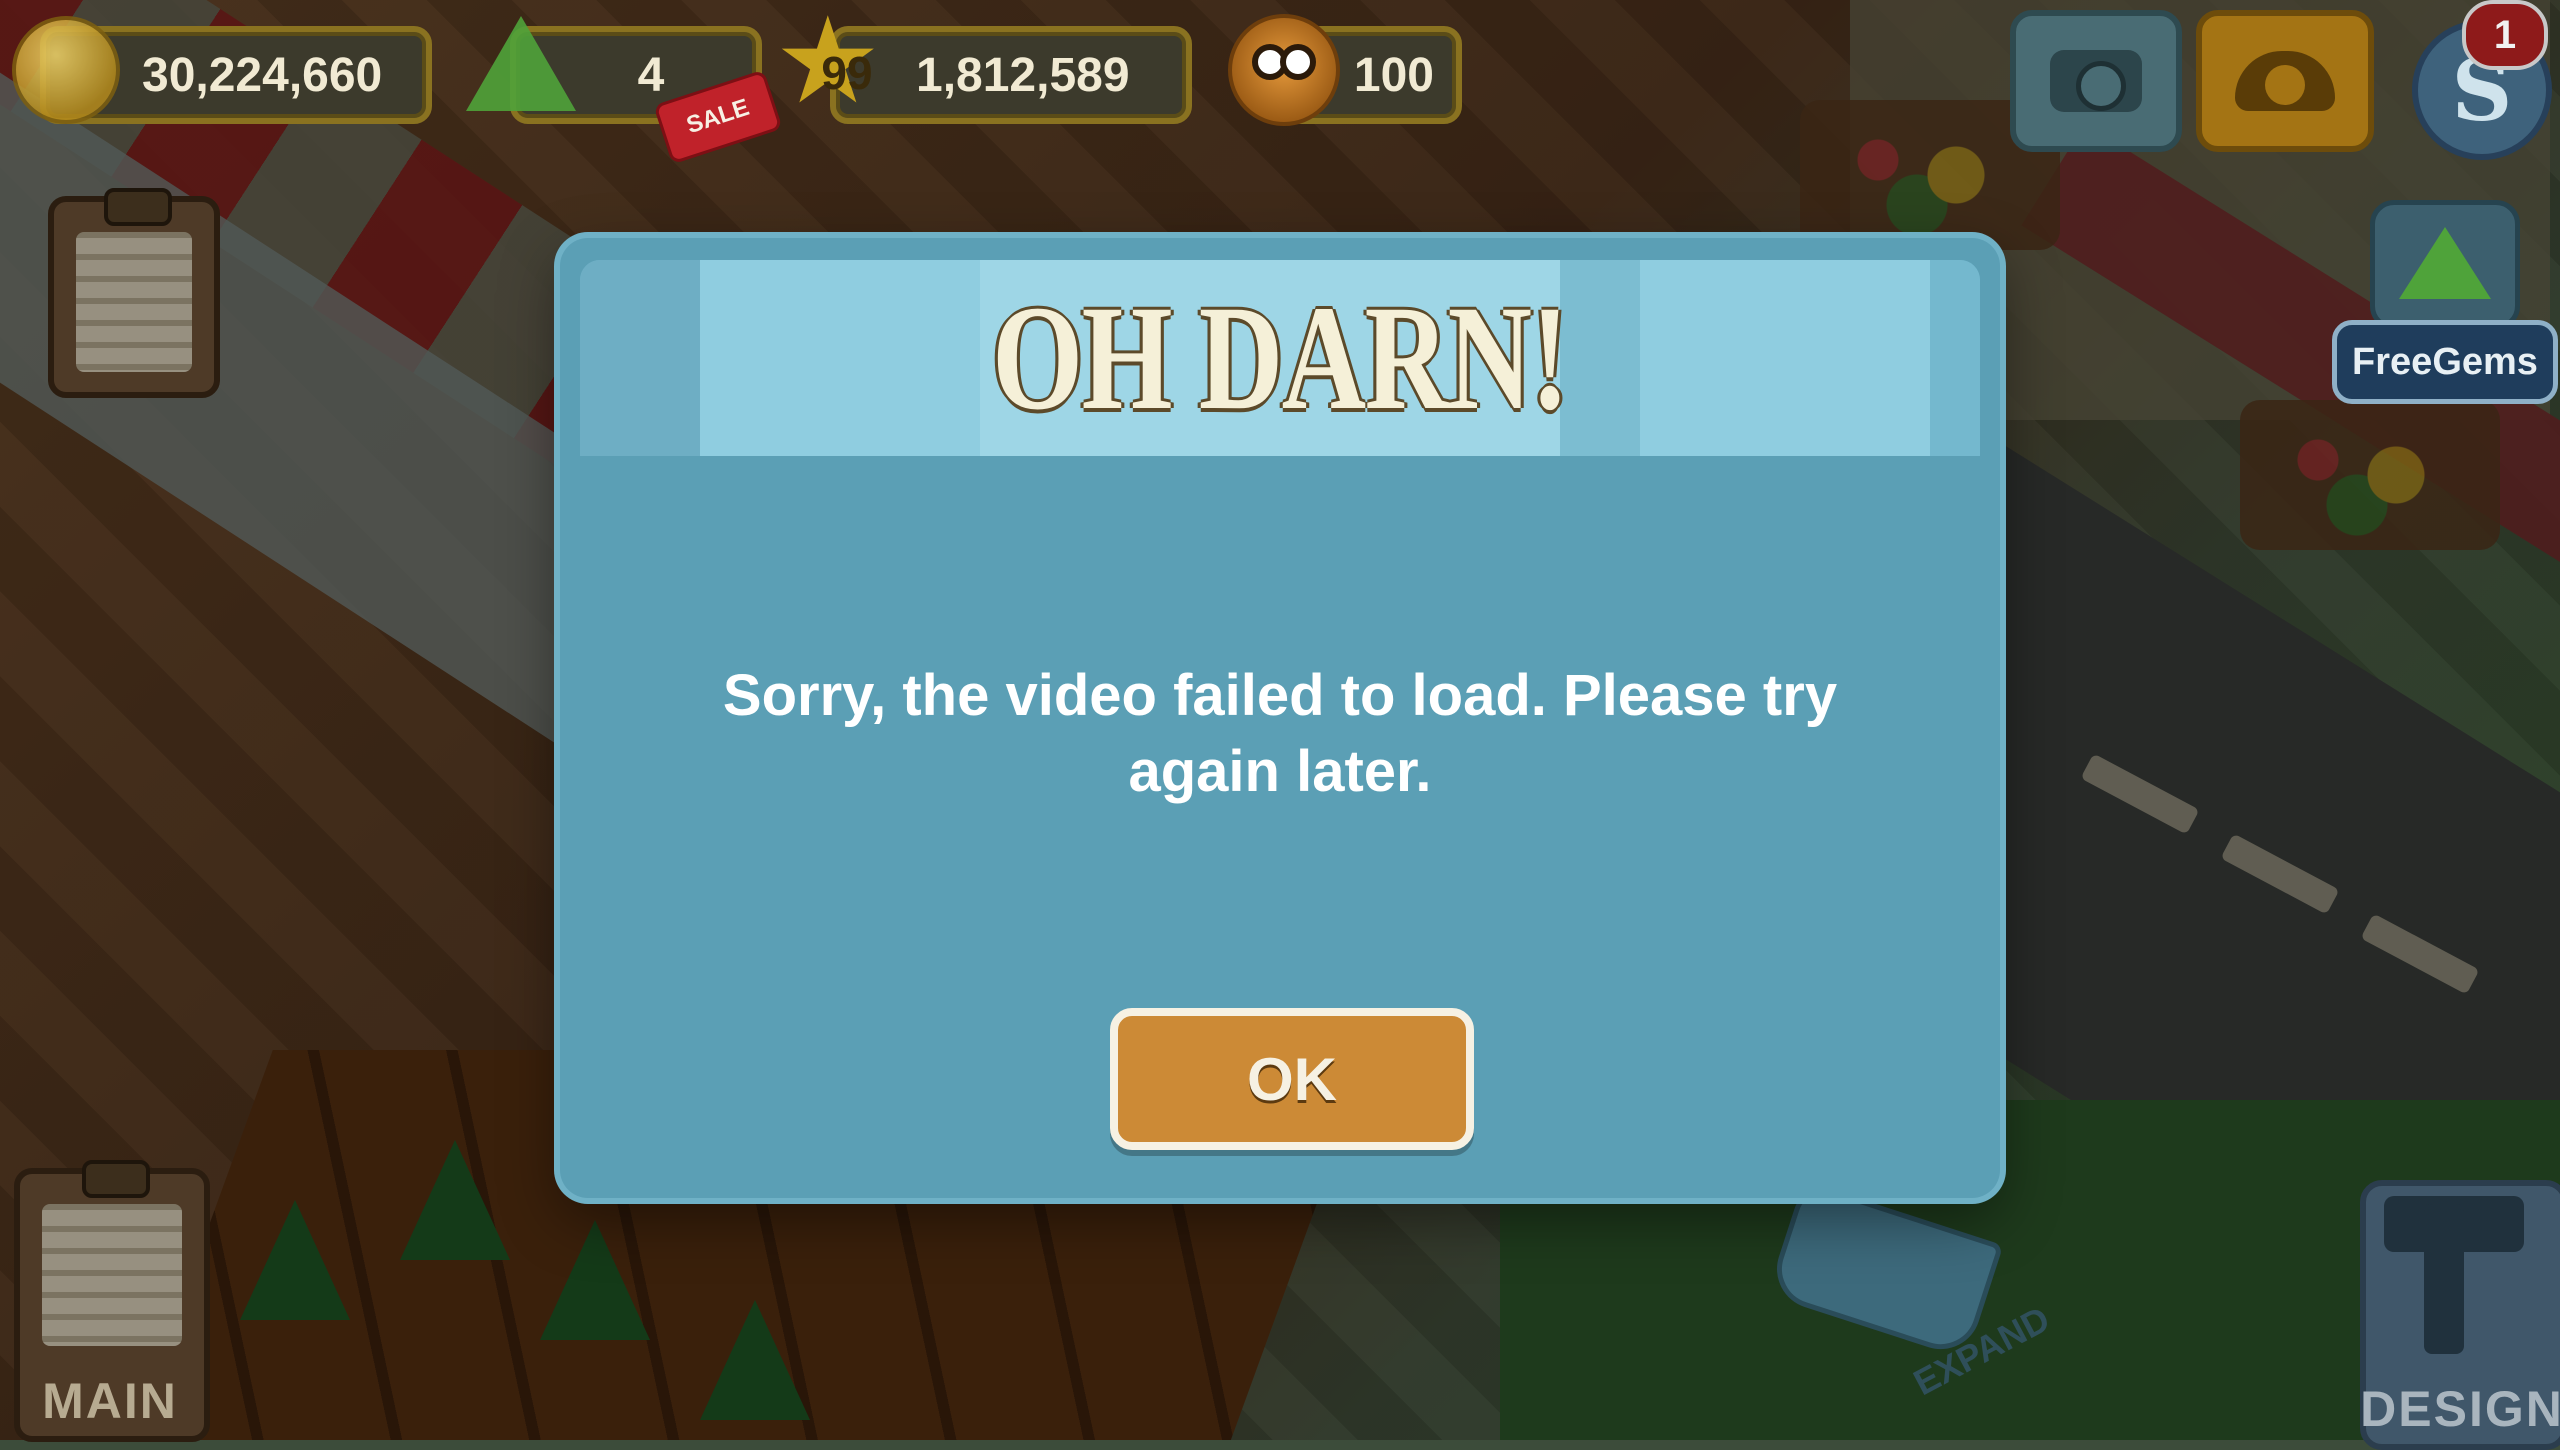 This screenshot has width=2560, height=1450. What do you see at coordinates (66, 70) in the screenshot?
I see `coin-icon` at bounding box center [66, 70].